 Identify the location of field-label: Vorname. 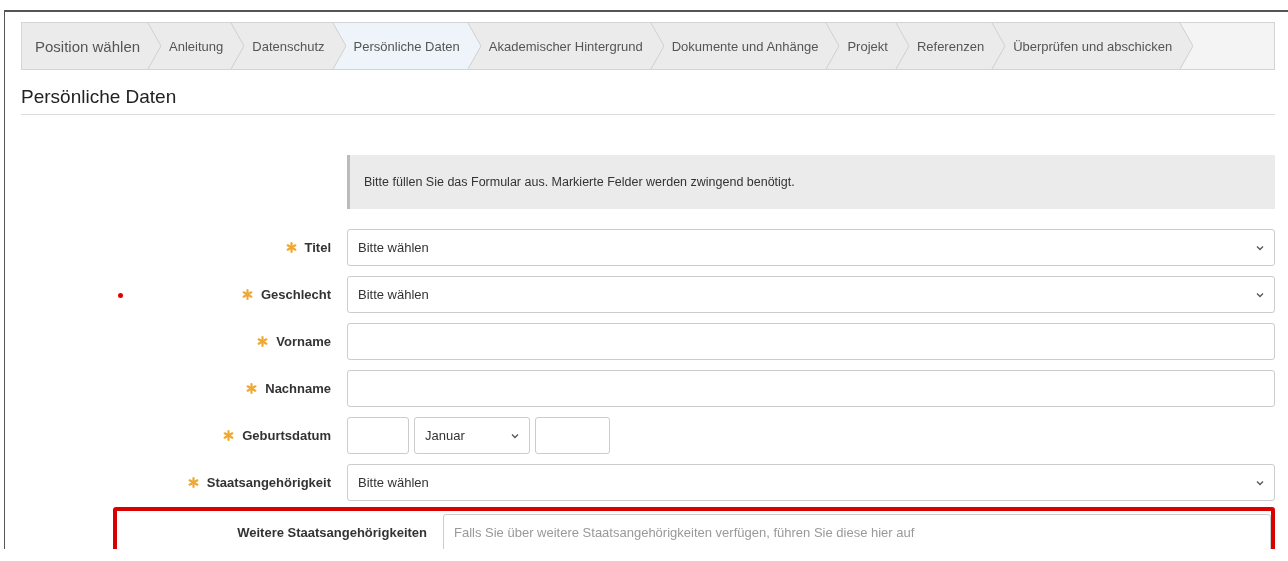
(303, 341).